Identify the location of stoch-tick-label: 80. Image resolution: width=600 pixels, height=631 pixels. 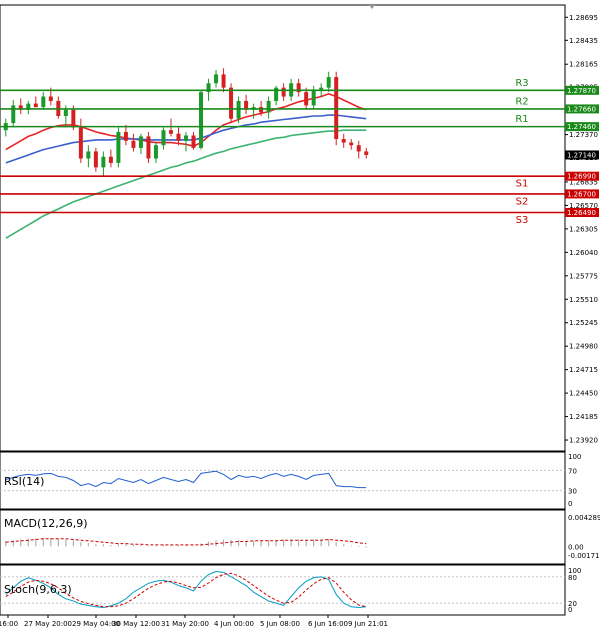
(572, 578).